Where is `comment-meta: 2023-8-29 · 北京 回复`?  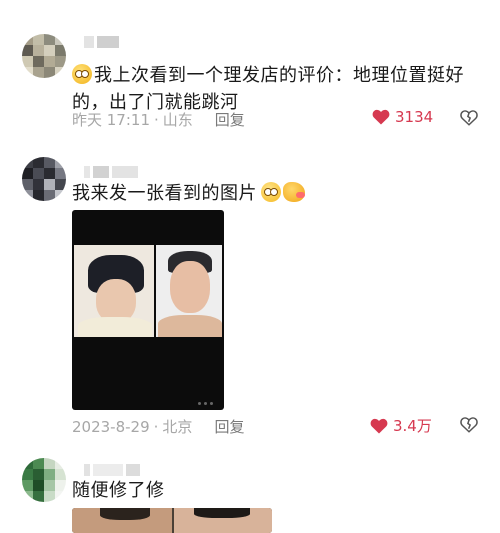 comment-meta: 2023-8-29 · 北京 回复 is located at coordinates (158, 426).